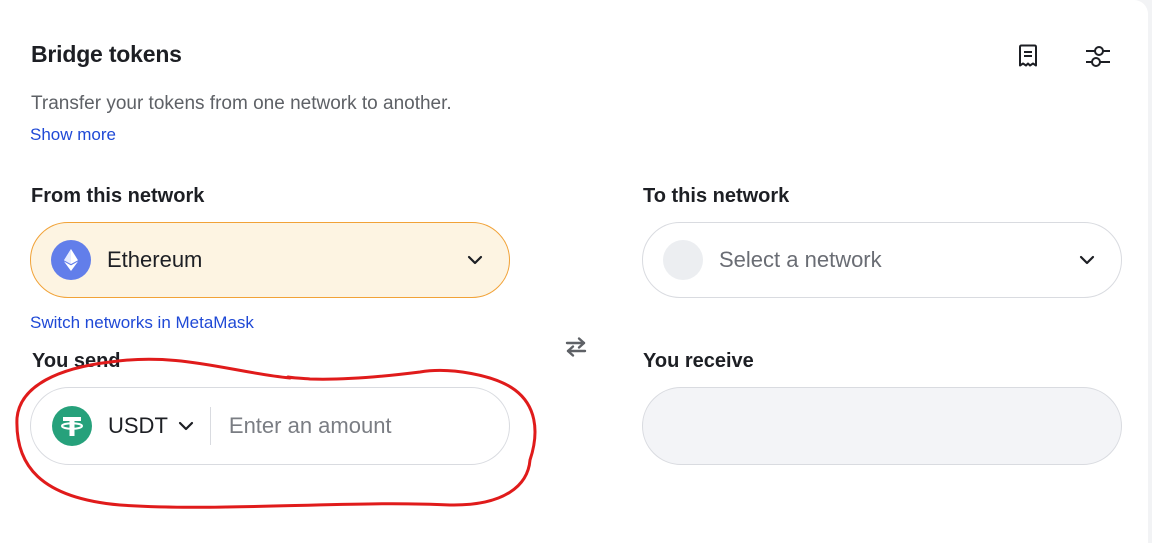 The width and height of the screenshot is (1152, 543). I want to click on tether-icon, so click(72, 426).